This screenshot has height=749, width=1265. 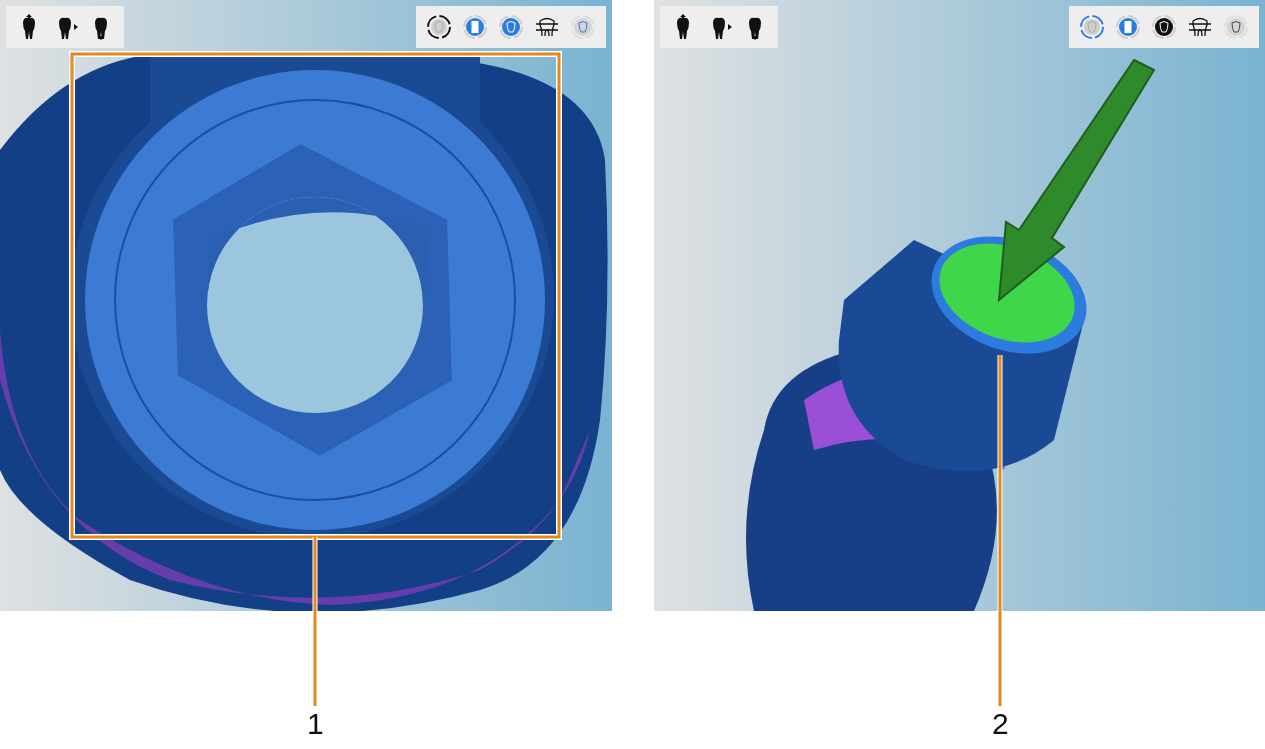 I want to click on callout-number: 2, so click(x=1000, y=724).